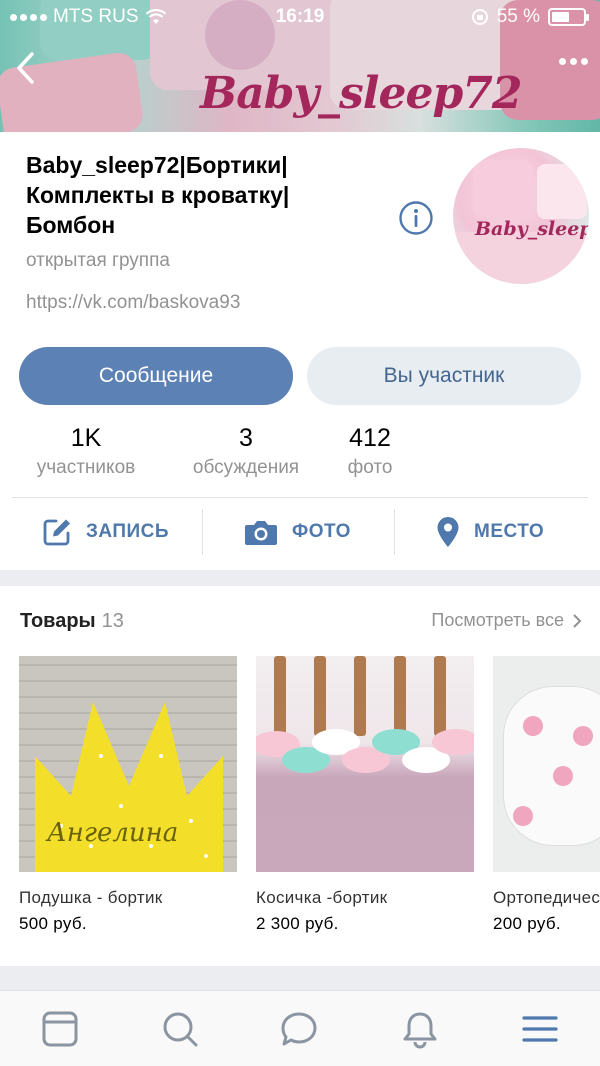 The width and height of the screenshot is (600, 1066). Describe the element at coordinates (370, 438) in the screenshot. I see `counter-value: 412` at that location.